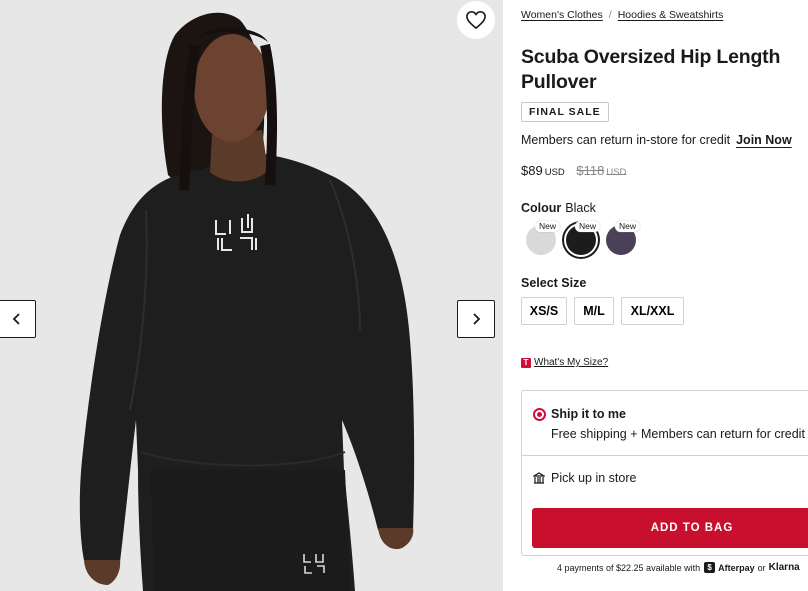 The image size is (808, 591). I want to click on store-icon, so click(539, 478).